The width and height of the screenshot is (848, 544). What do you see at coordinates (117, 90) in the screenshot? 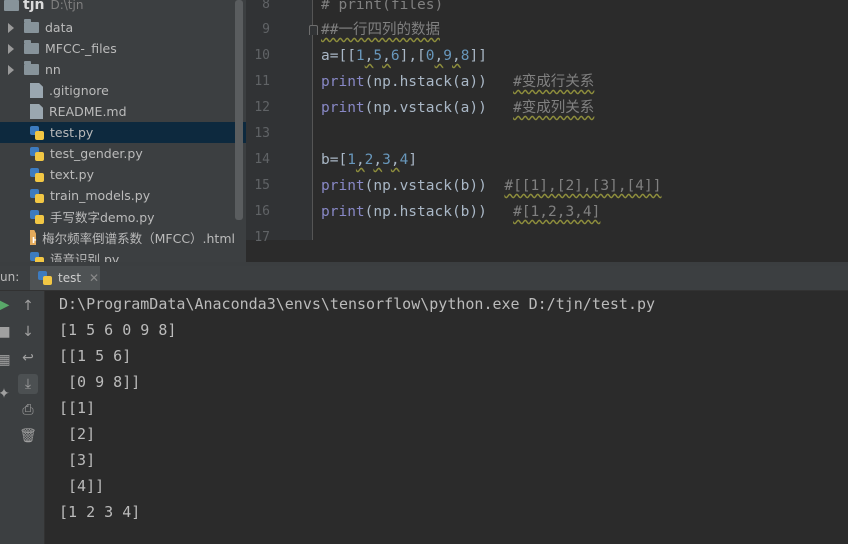
I see `tree-item-gitignore: .gitignore` at bounding box center [117, 90].